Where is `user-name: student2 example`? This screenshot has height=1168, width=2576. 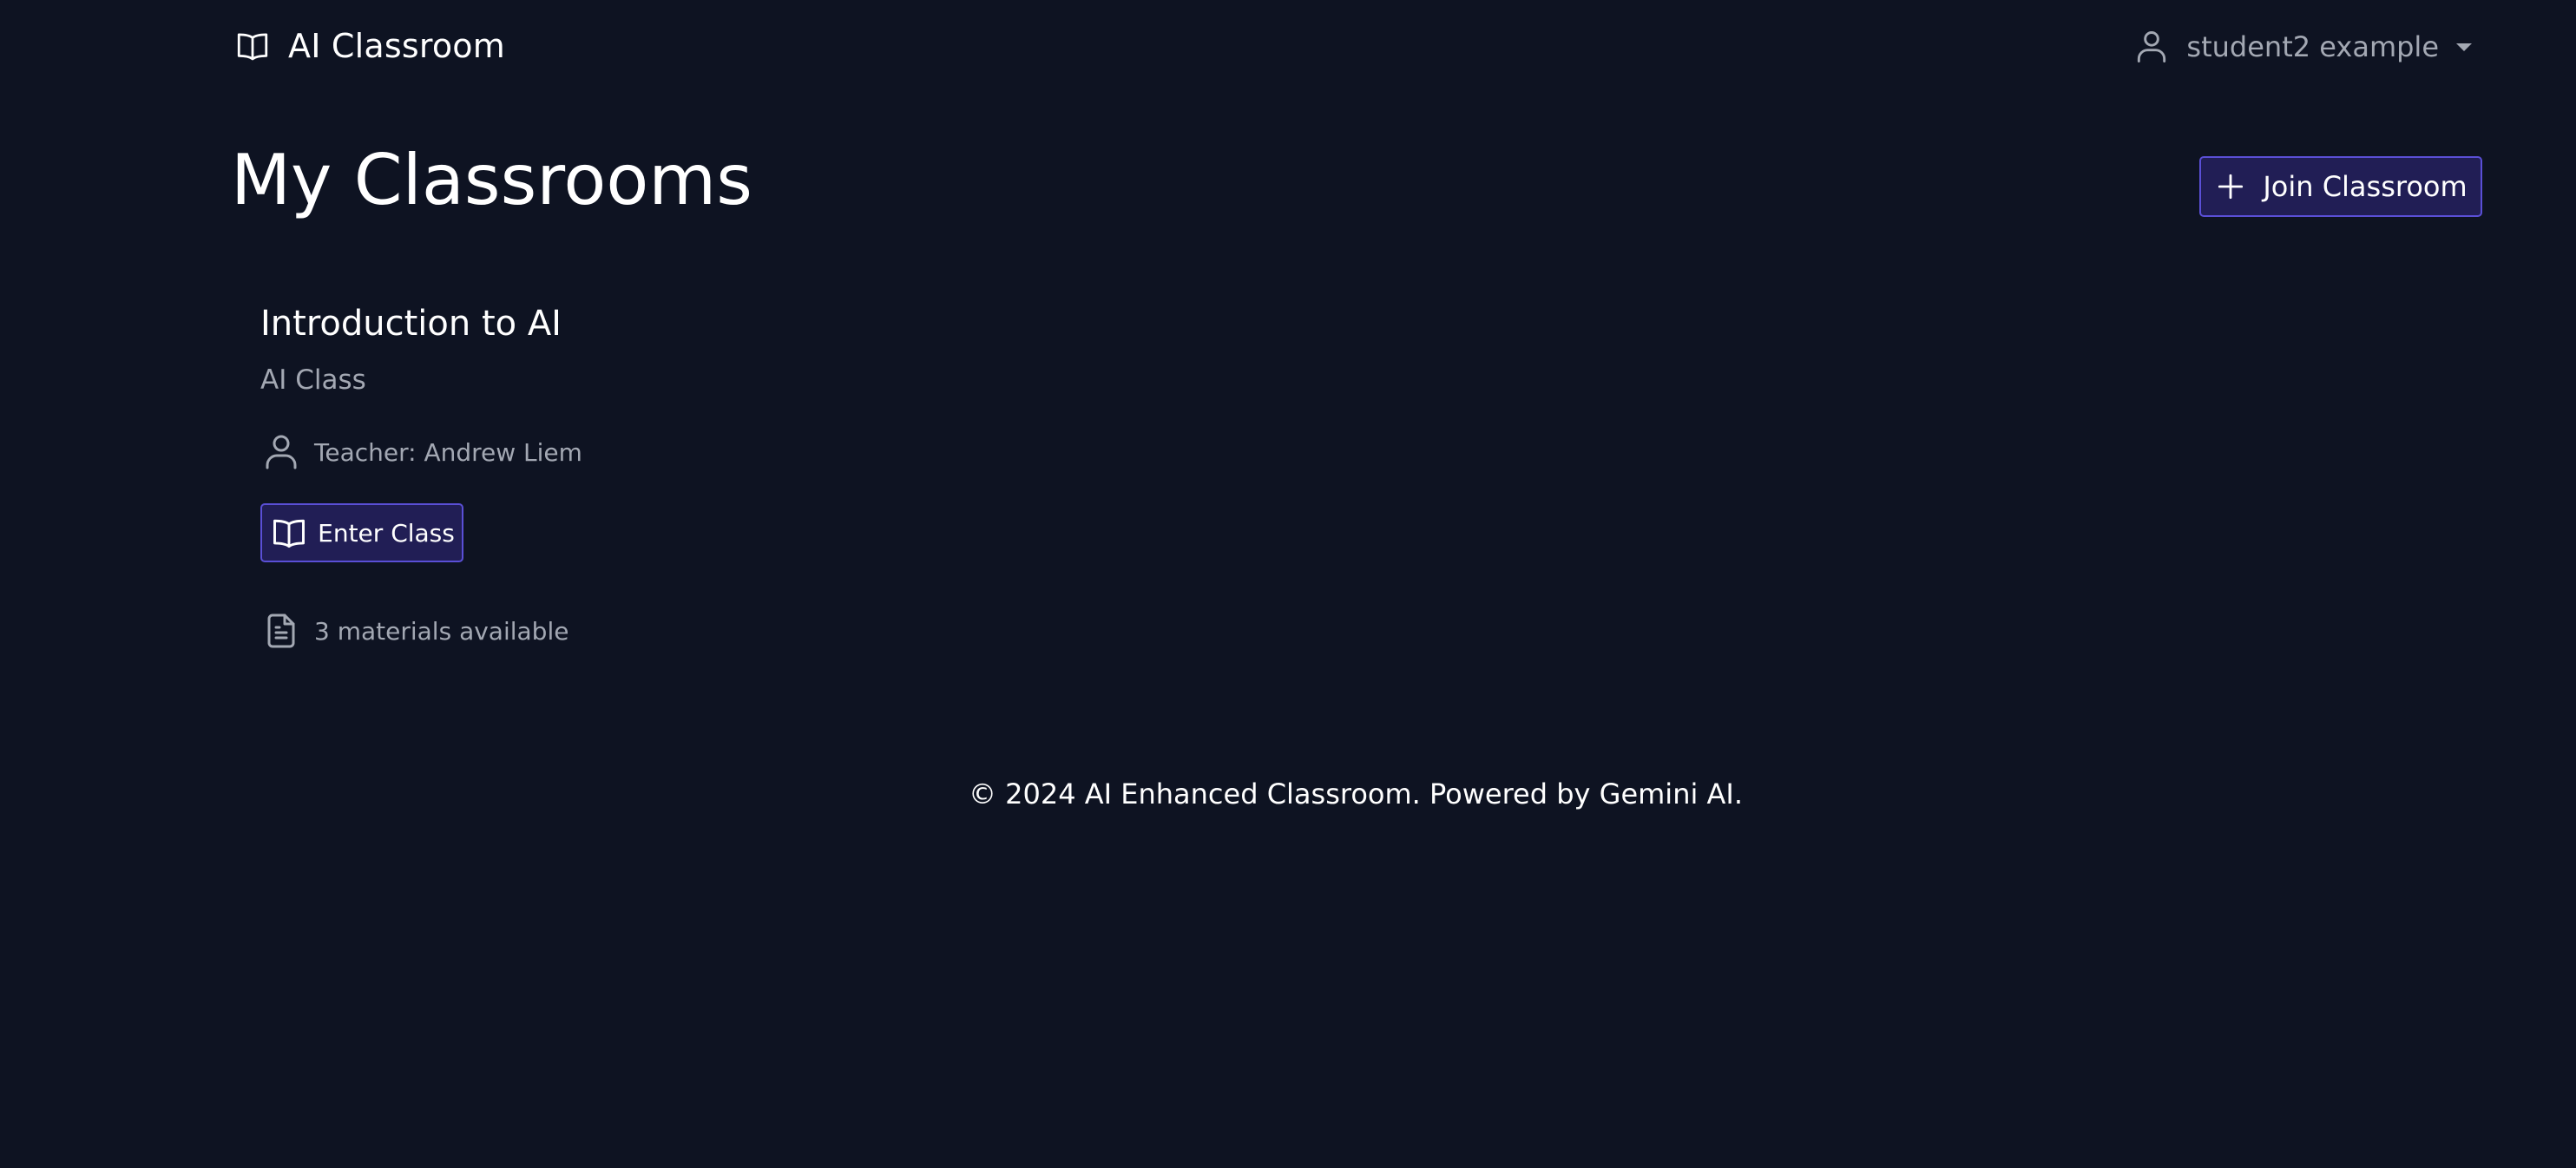
user-name: student2 example is located at coordinates (2312, 47).